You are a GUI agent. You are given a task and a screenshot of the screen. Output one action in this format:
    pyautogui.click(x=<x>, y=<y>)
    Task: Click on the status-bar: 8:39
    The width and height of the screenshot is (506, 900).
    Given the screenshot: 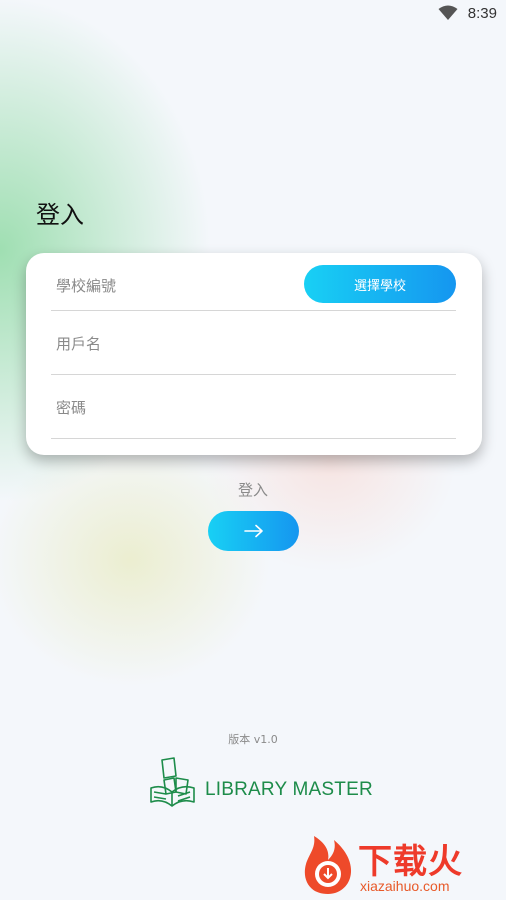 What is the action you would take?
    pyautogui.click(x=253, y=14)
    